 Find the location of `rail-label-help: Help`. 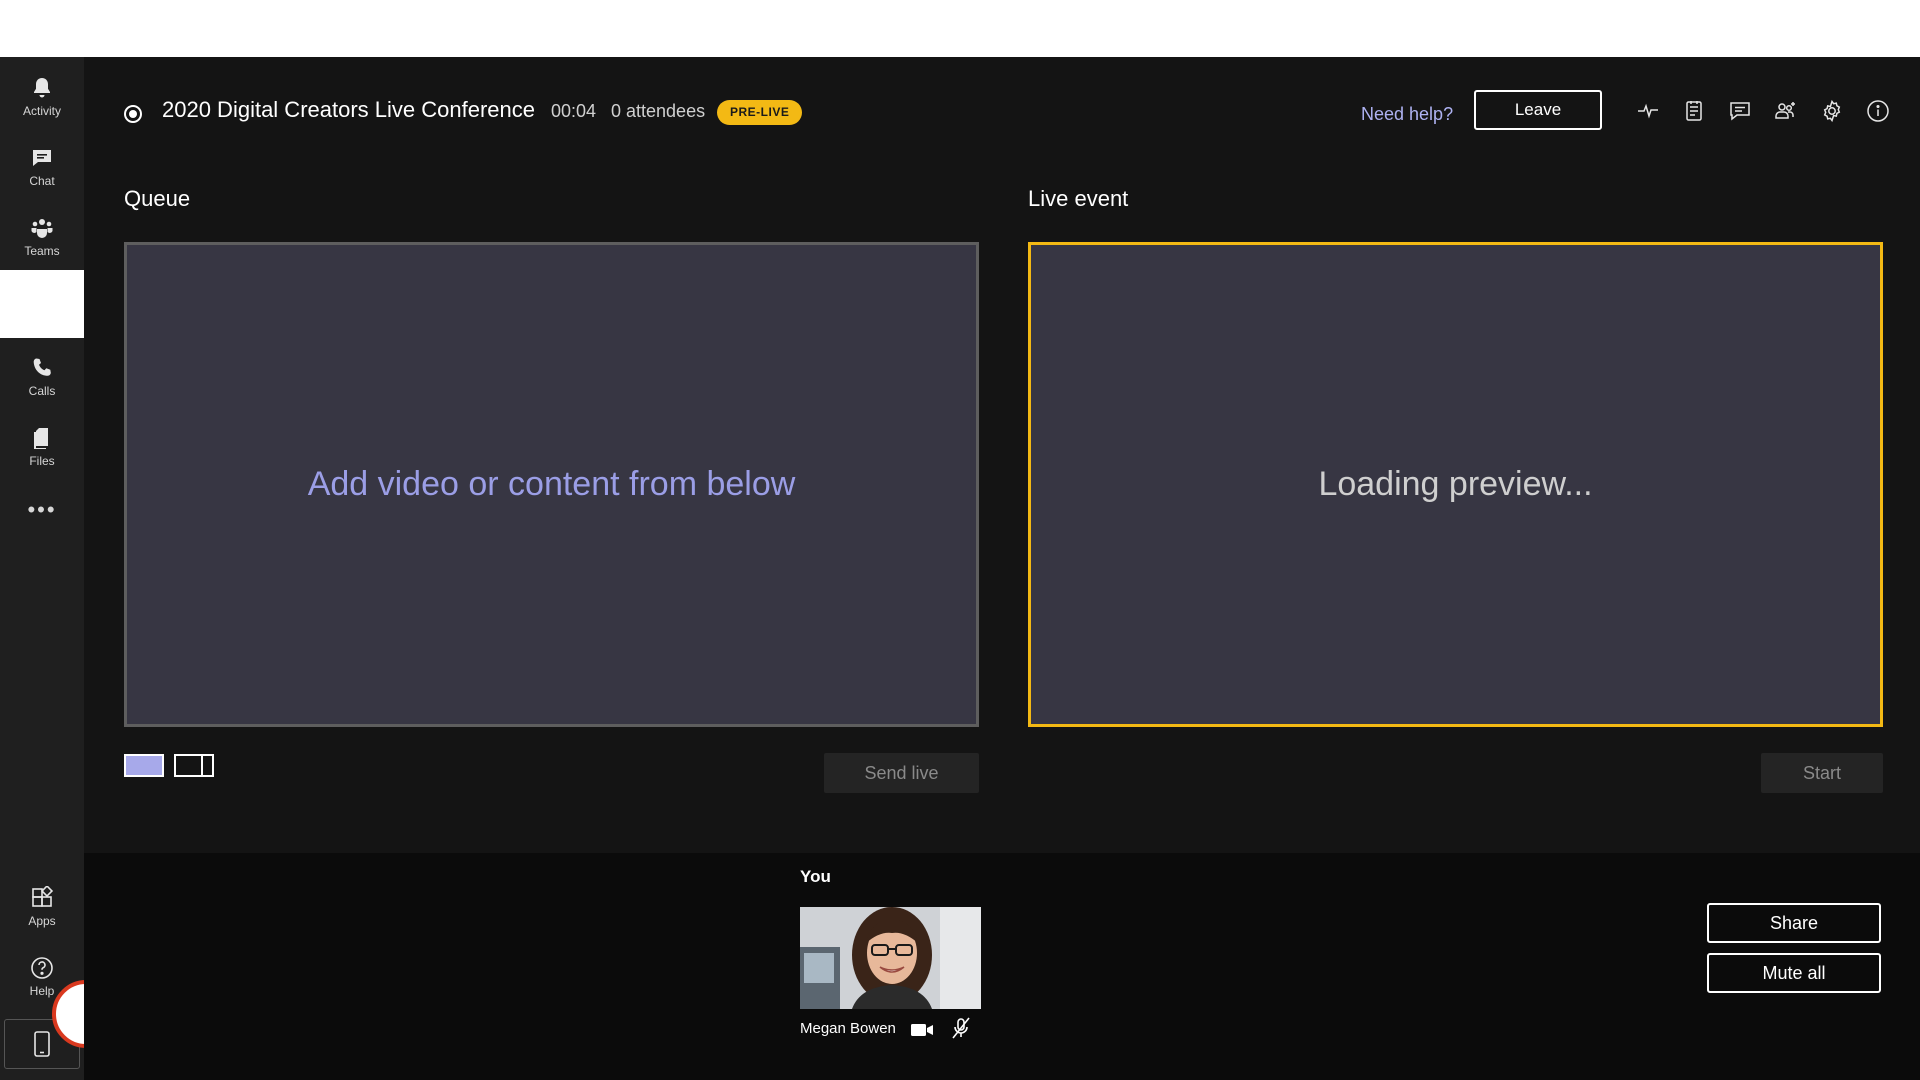

rail-label-help: Help is located at coordinates (42, 991).